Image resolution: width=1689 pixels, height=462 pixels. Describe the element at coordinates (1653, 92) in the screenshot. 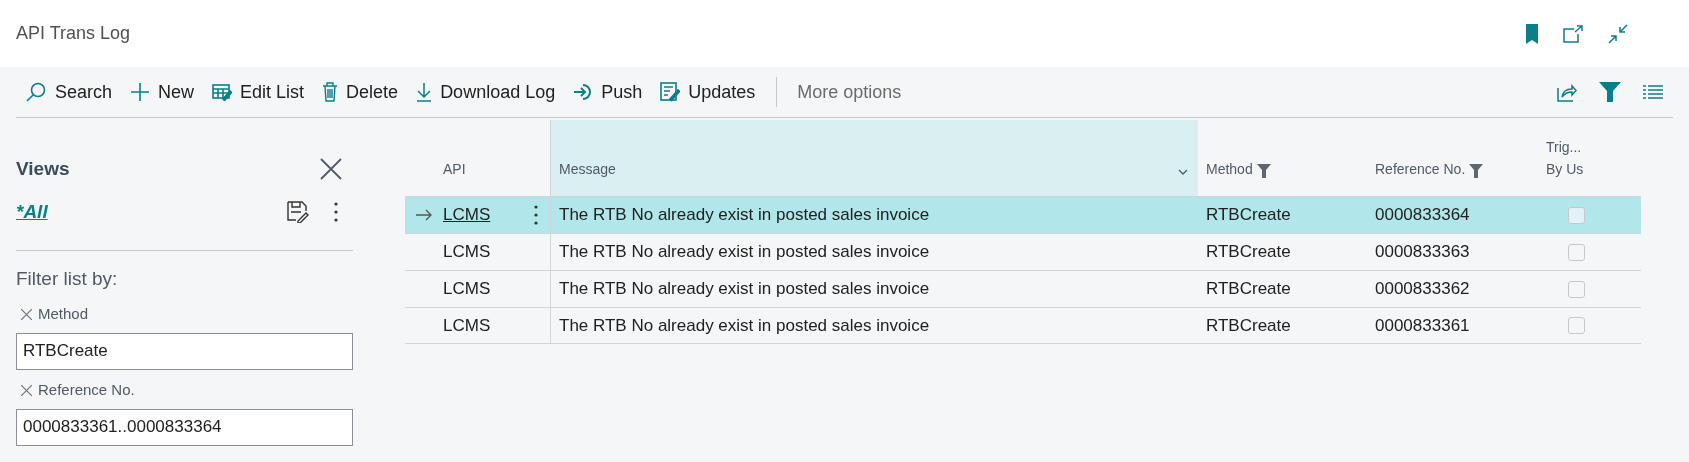

I see `list-icon` at that location.